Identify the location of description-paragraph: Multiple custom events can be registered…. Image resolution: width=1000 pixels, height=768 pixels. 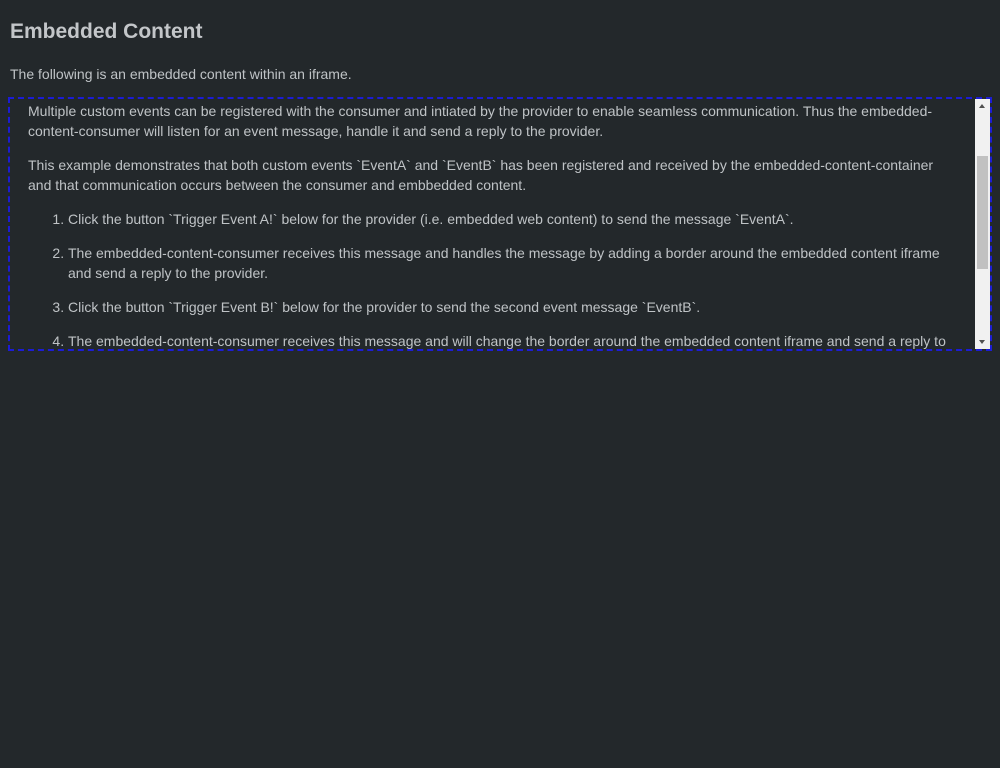
(480, 121).